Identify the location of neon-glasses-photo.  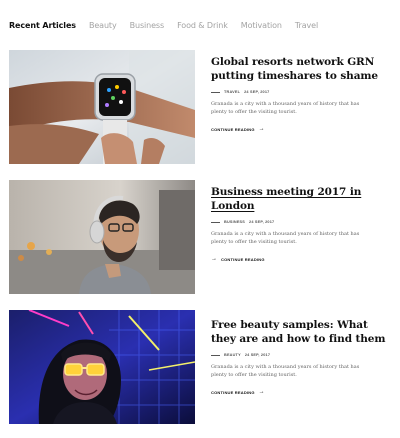
(102, 367).